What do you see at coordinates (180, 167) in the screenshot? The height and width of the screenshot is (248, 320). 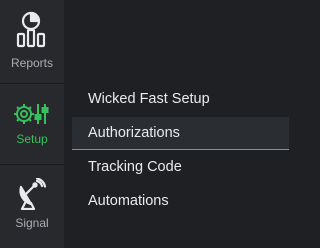 I see `submenu-item-tracking-code: Tracking Code` at bounding box center [180, 167].